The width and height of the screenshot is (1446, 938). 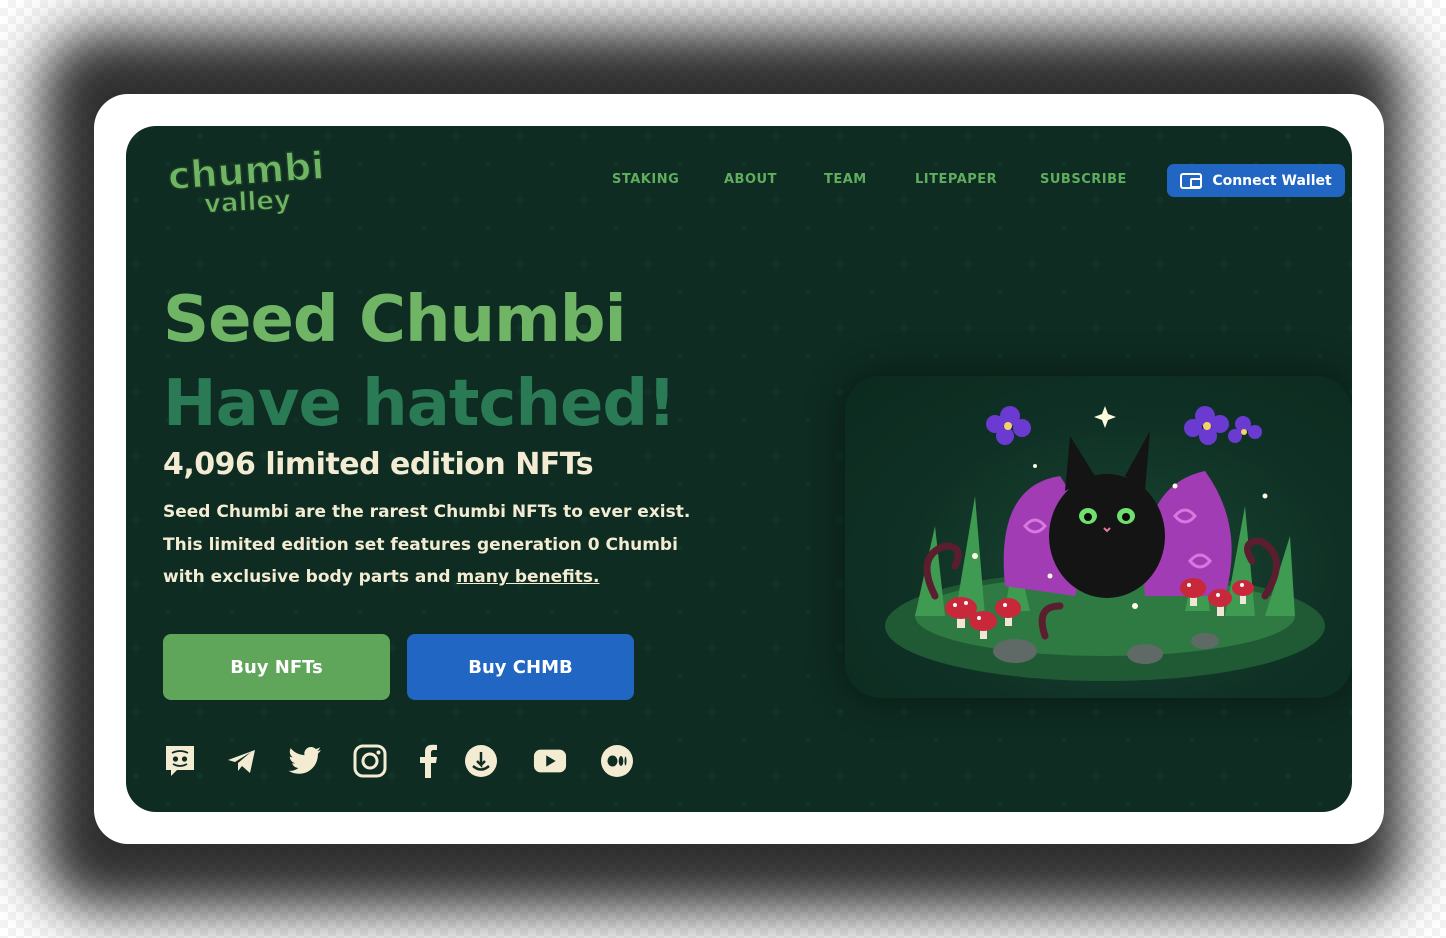 I want to click on medium-icon, so click(x=617, y=761).